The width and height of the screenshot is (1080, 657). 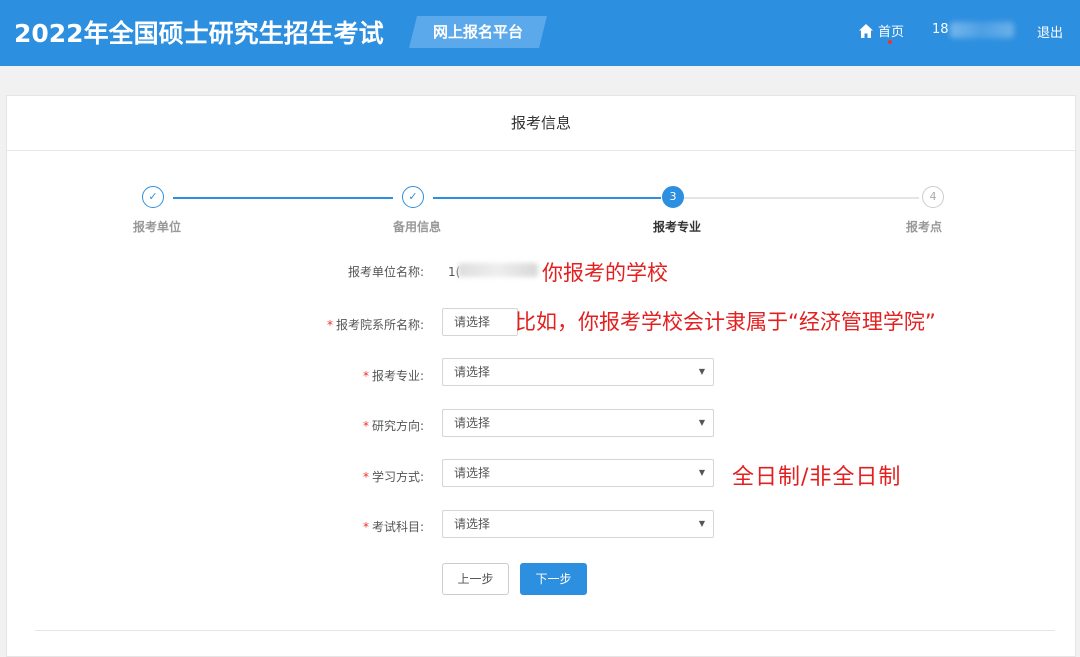 I want to click on nav-home-link: 首页, so click(x=881, y=30).